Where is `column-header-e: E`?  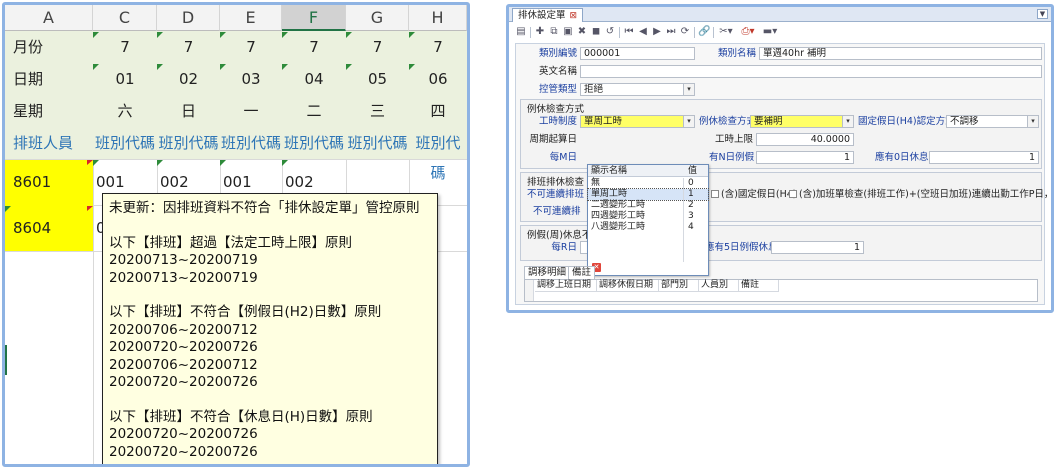
column-header-e: E is located at coordinates (251, 18).